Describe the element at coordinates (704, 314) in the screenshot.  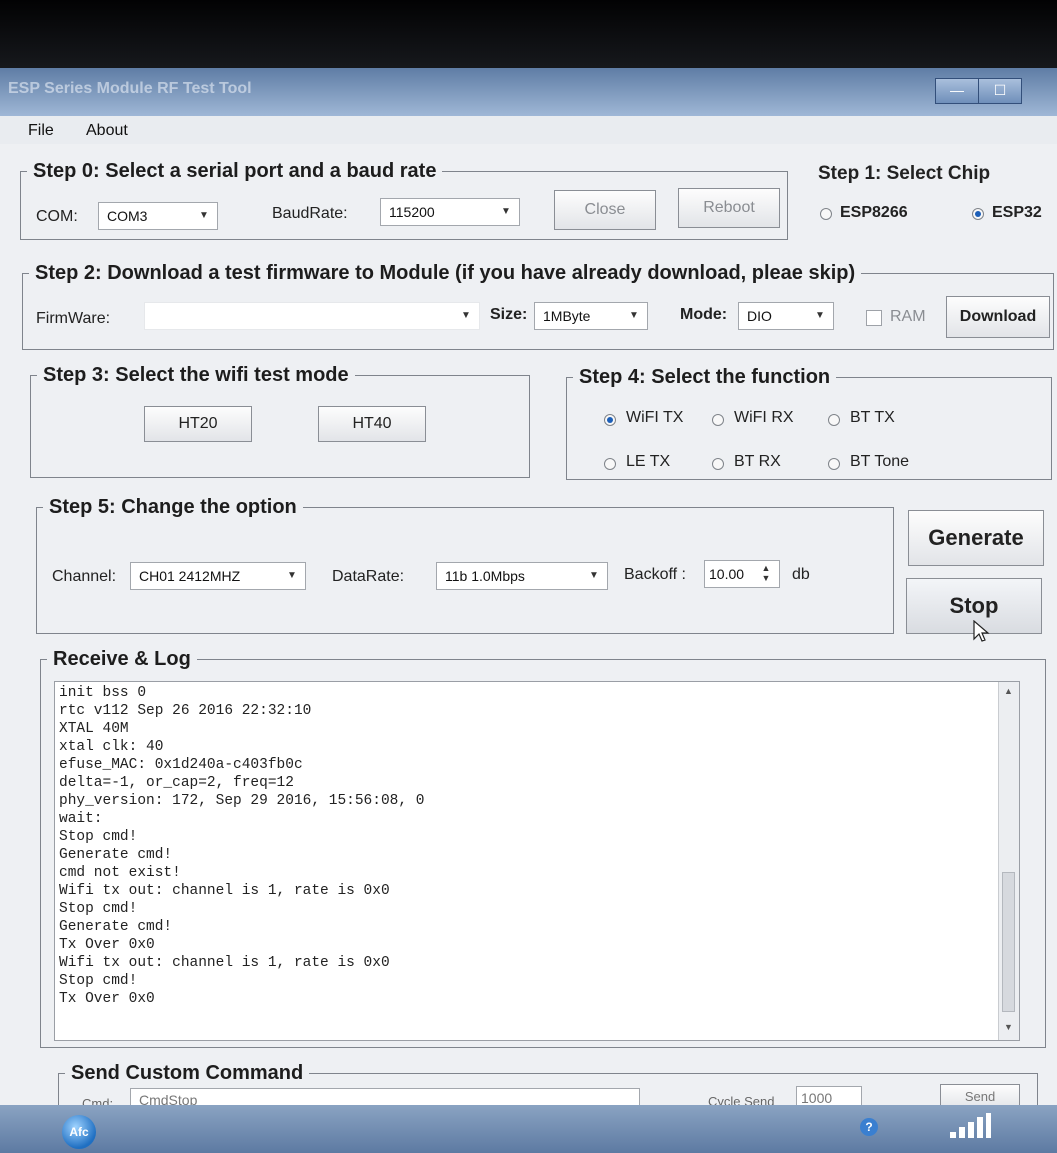
I see `mode-label: Mode:` at that location.